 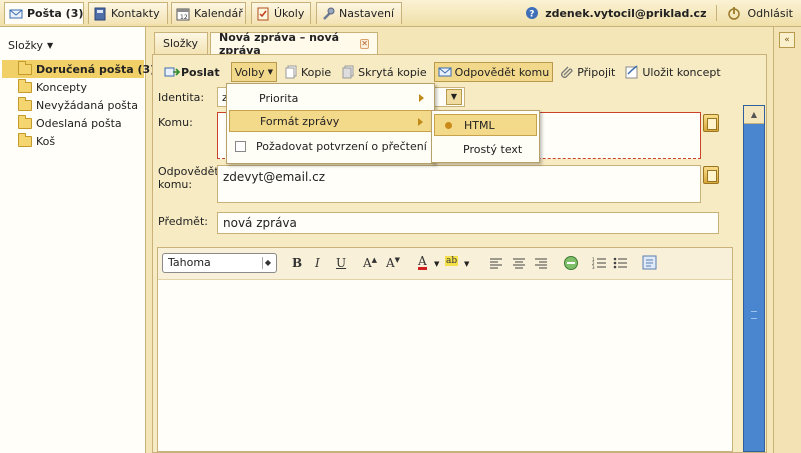 I want to click on options-label: Volby, so click(x=249, y=72).